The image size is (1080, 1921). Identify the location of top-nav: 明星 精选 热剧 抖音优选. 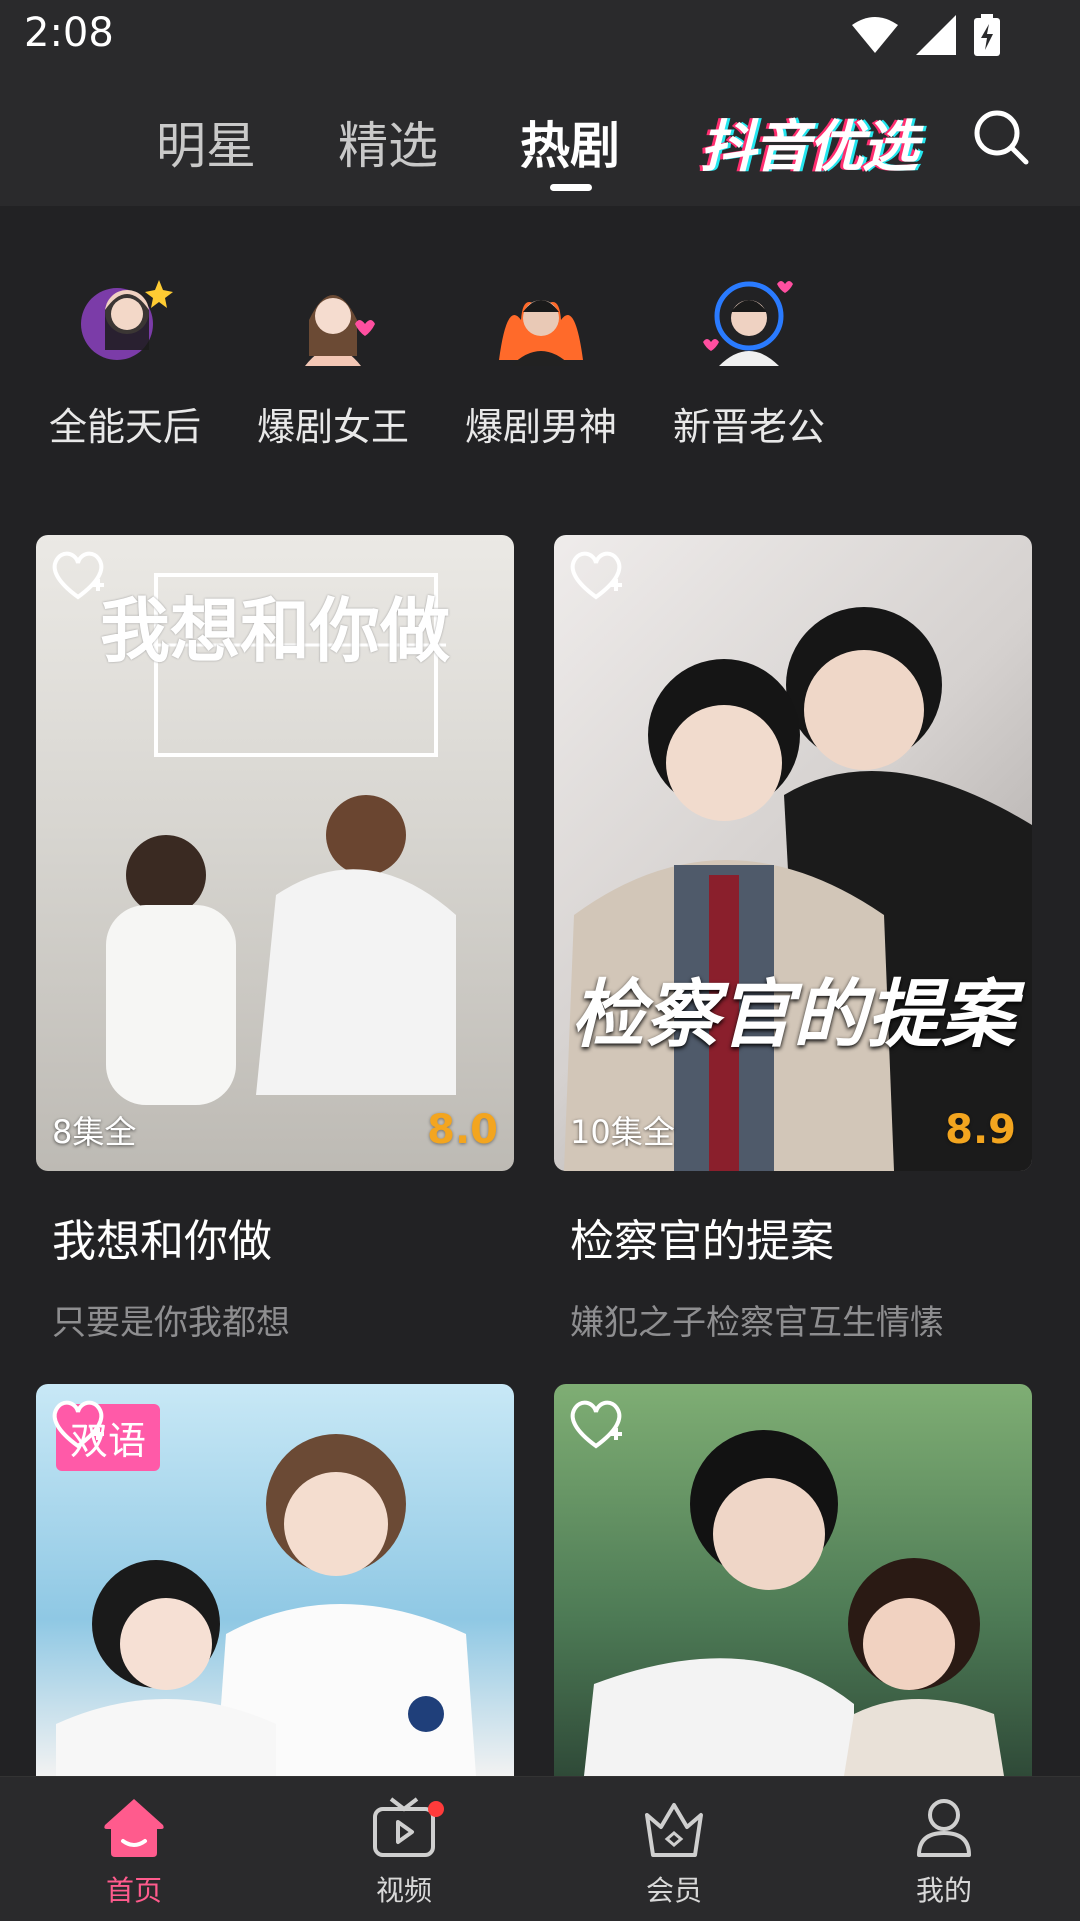
(540, 139).